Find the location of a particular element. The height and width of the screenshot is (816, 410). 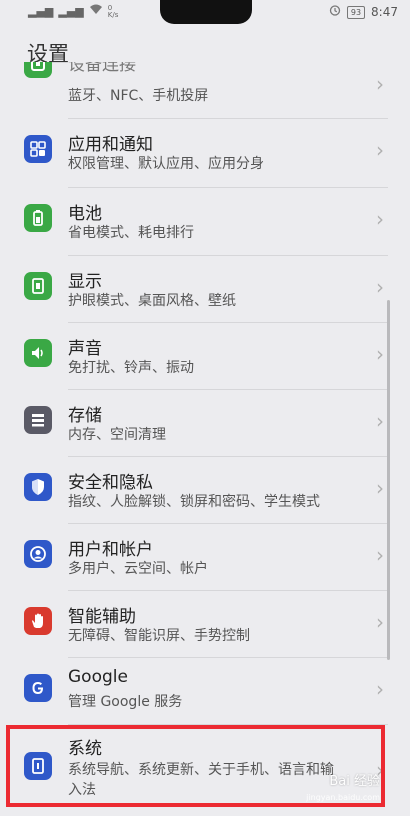

storage-icon is located at coordinates (38, 420).